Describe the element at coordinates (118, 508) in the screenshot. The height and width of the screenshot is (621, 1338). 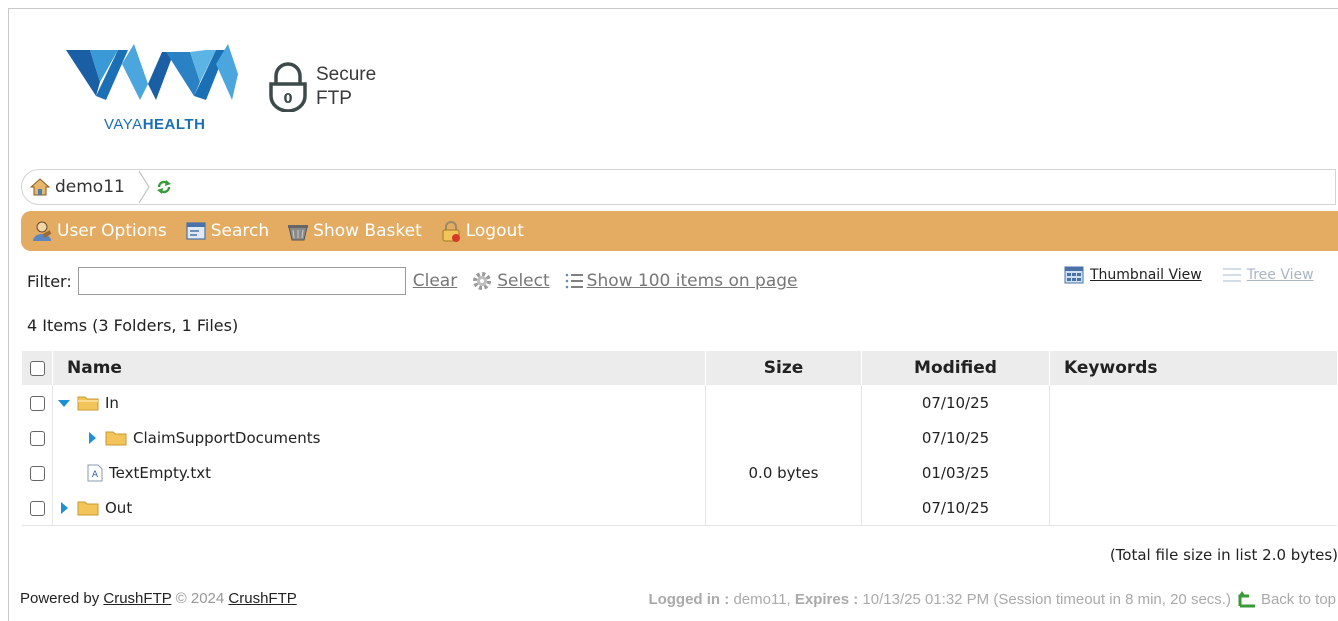
I see `file-name: Out` at that location.